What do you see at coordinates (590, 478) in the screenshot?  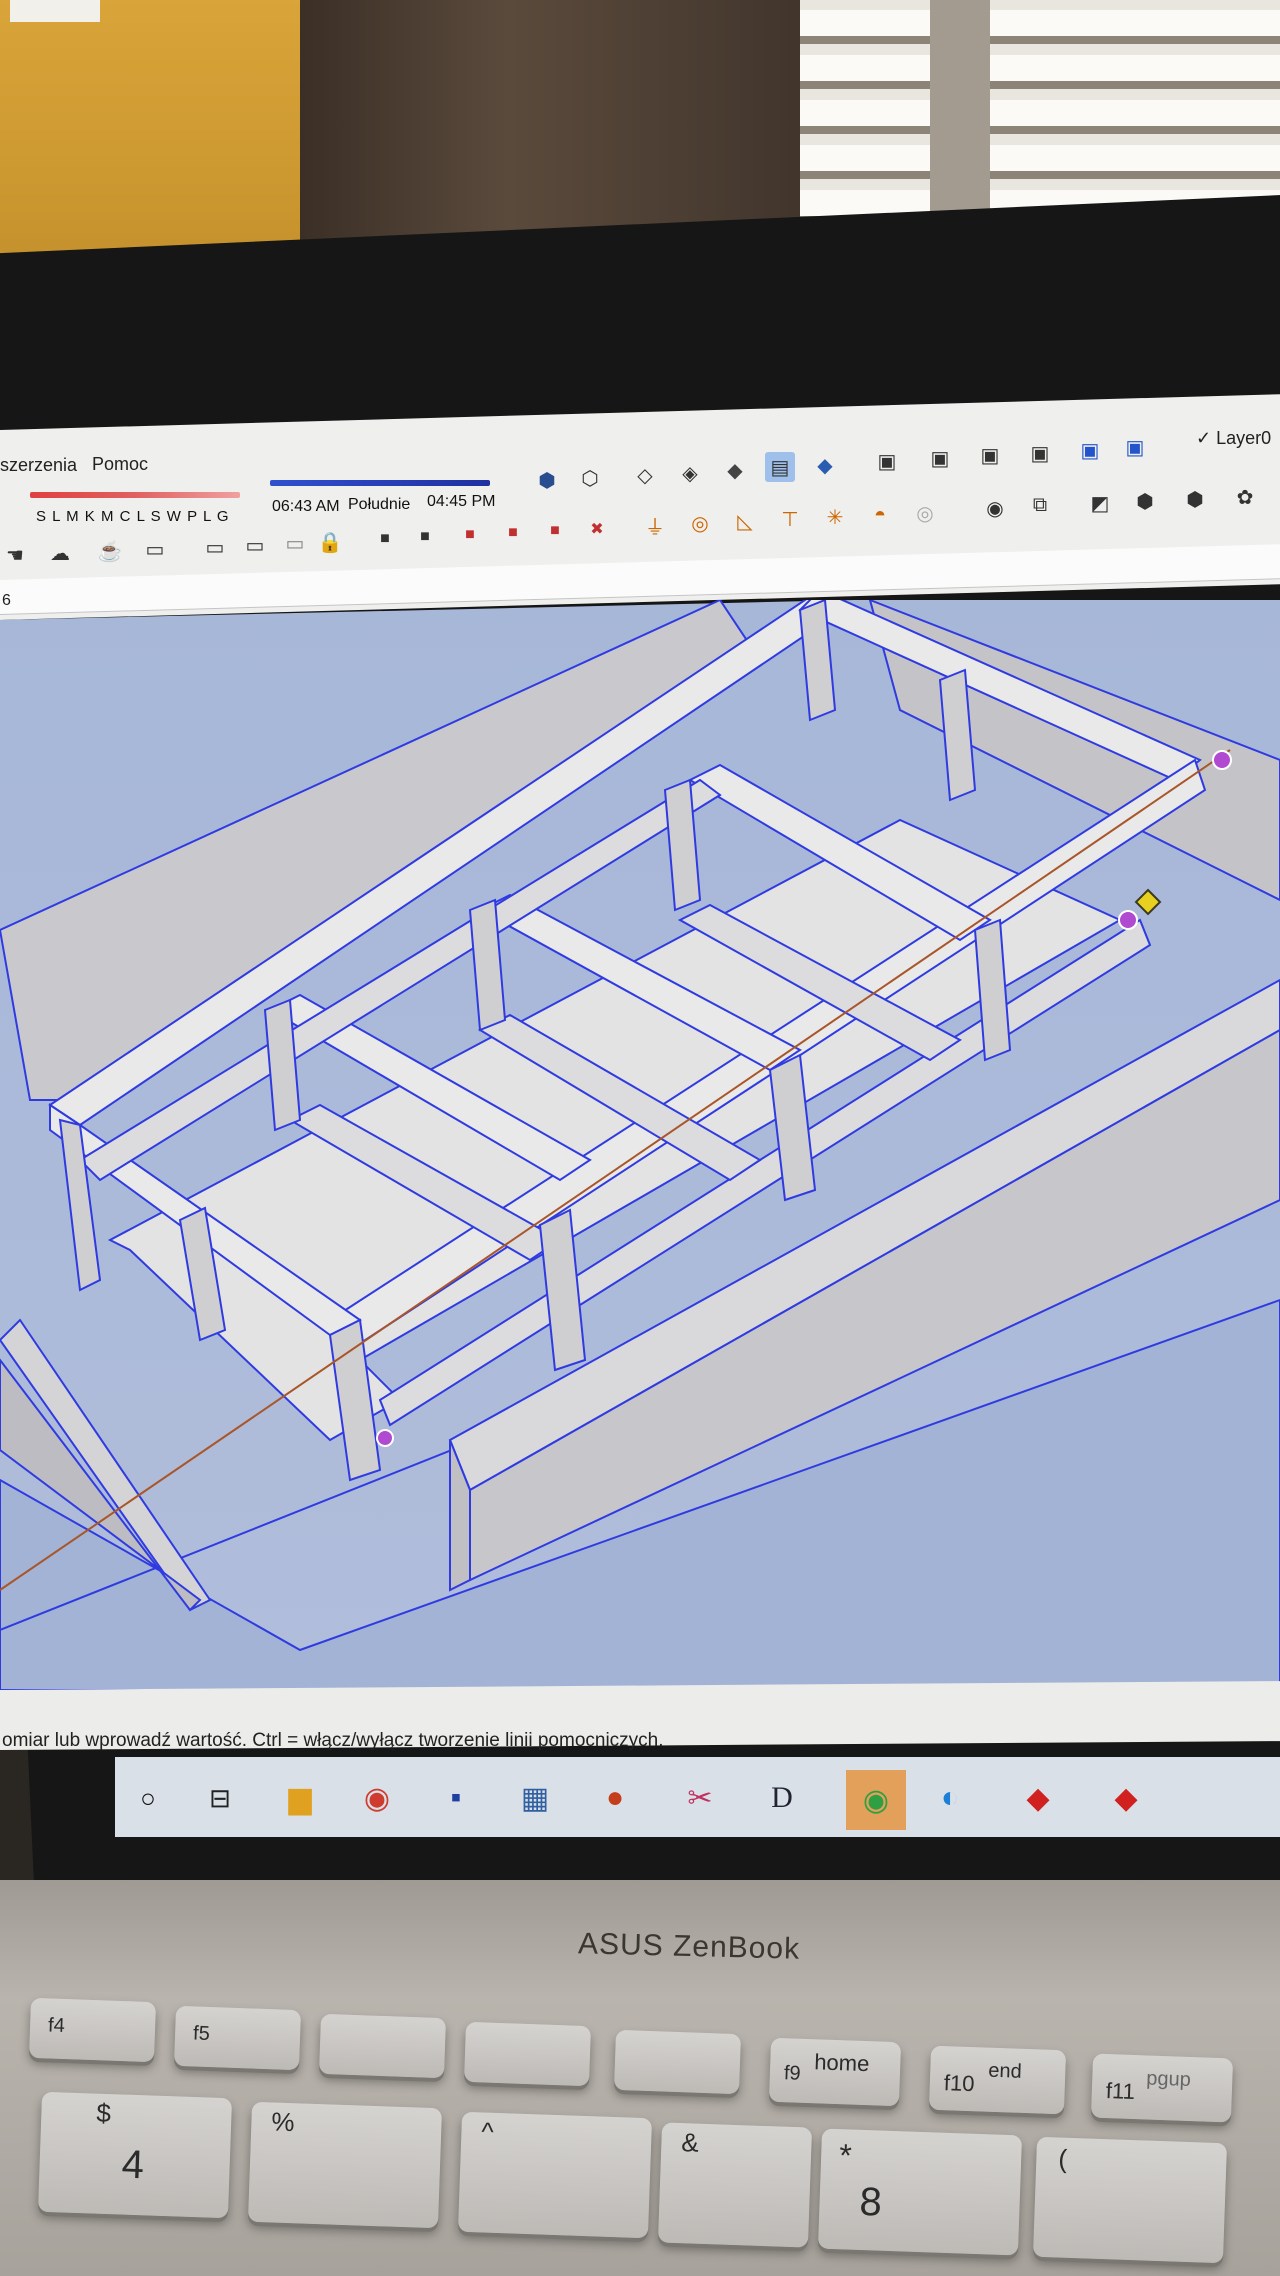 I see `wireframe-style-icon: ⬡` at bounding box center [590, 478].